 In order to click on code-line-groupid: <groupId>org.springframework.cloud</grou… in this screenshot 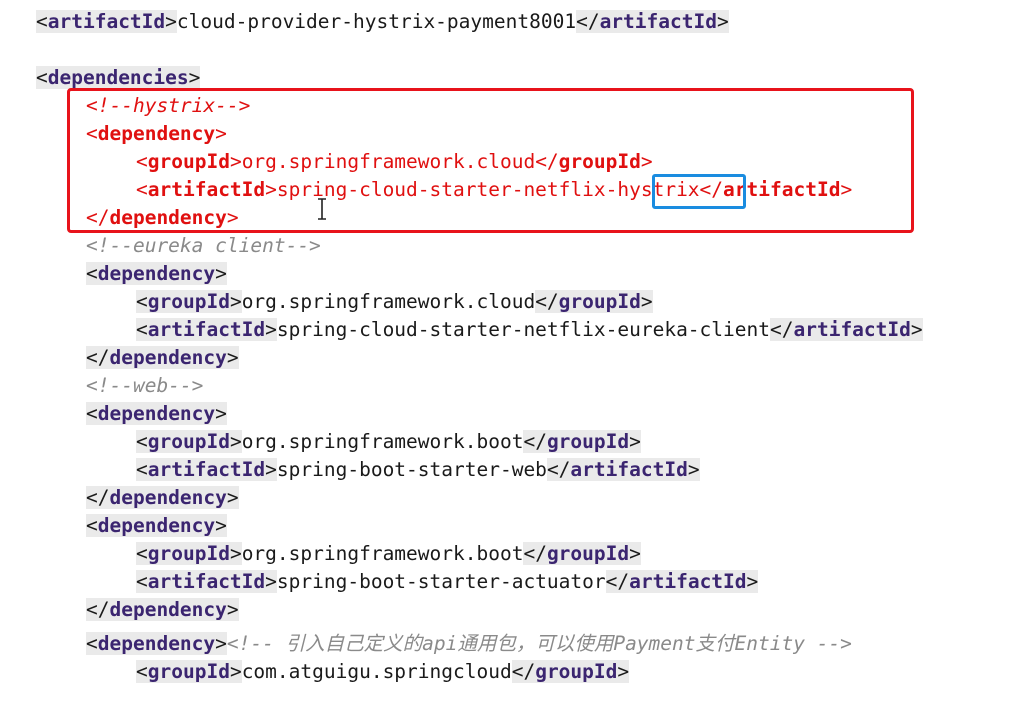, I will do `click(394, 302)`.